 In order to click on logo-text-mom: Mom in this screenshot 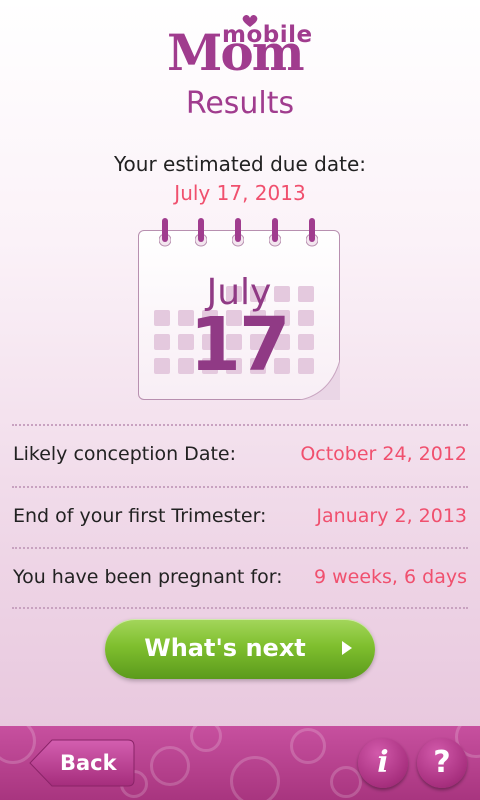, I will do `click(236, 52)`.